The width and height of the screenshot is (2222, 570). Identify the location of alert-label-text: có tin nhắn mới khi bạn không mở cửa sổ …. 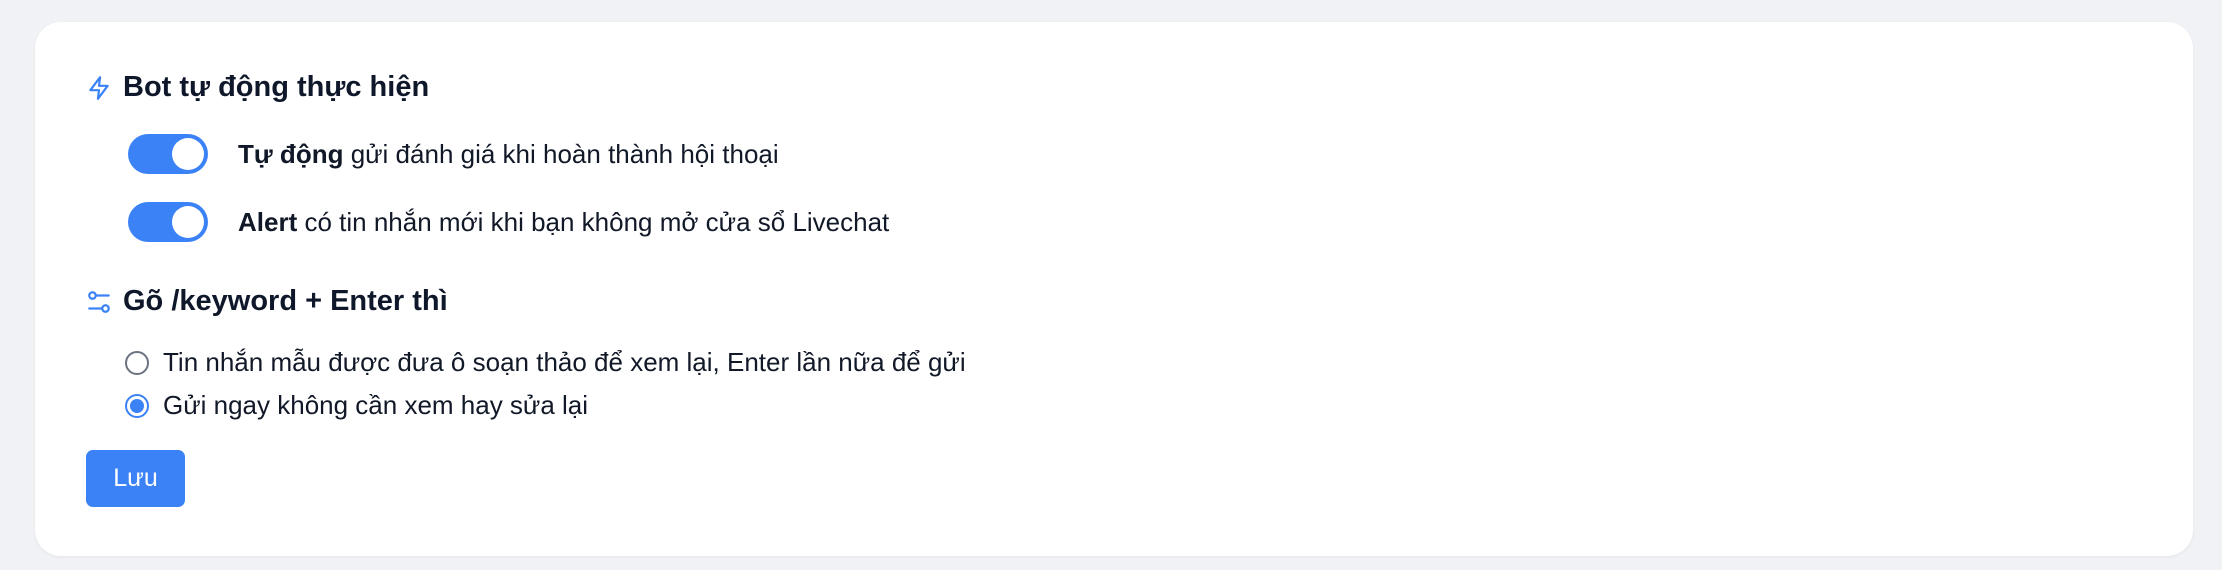
(593, 221).